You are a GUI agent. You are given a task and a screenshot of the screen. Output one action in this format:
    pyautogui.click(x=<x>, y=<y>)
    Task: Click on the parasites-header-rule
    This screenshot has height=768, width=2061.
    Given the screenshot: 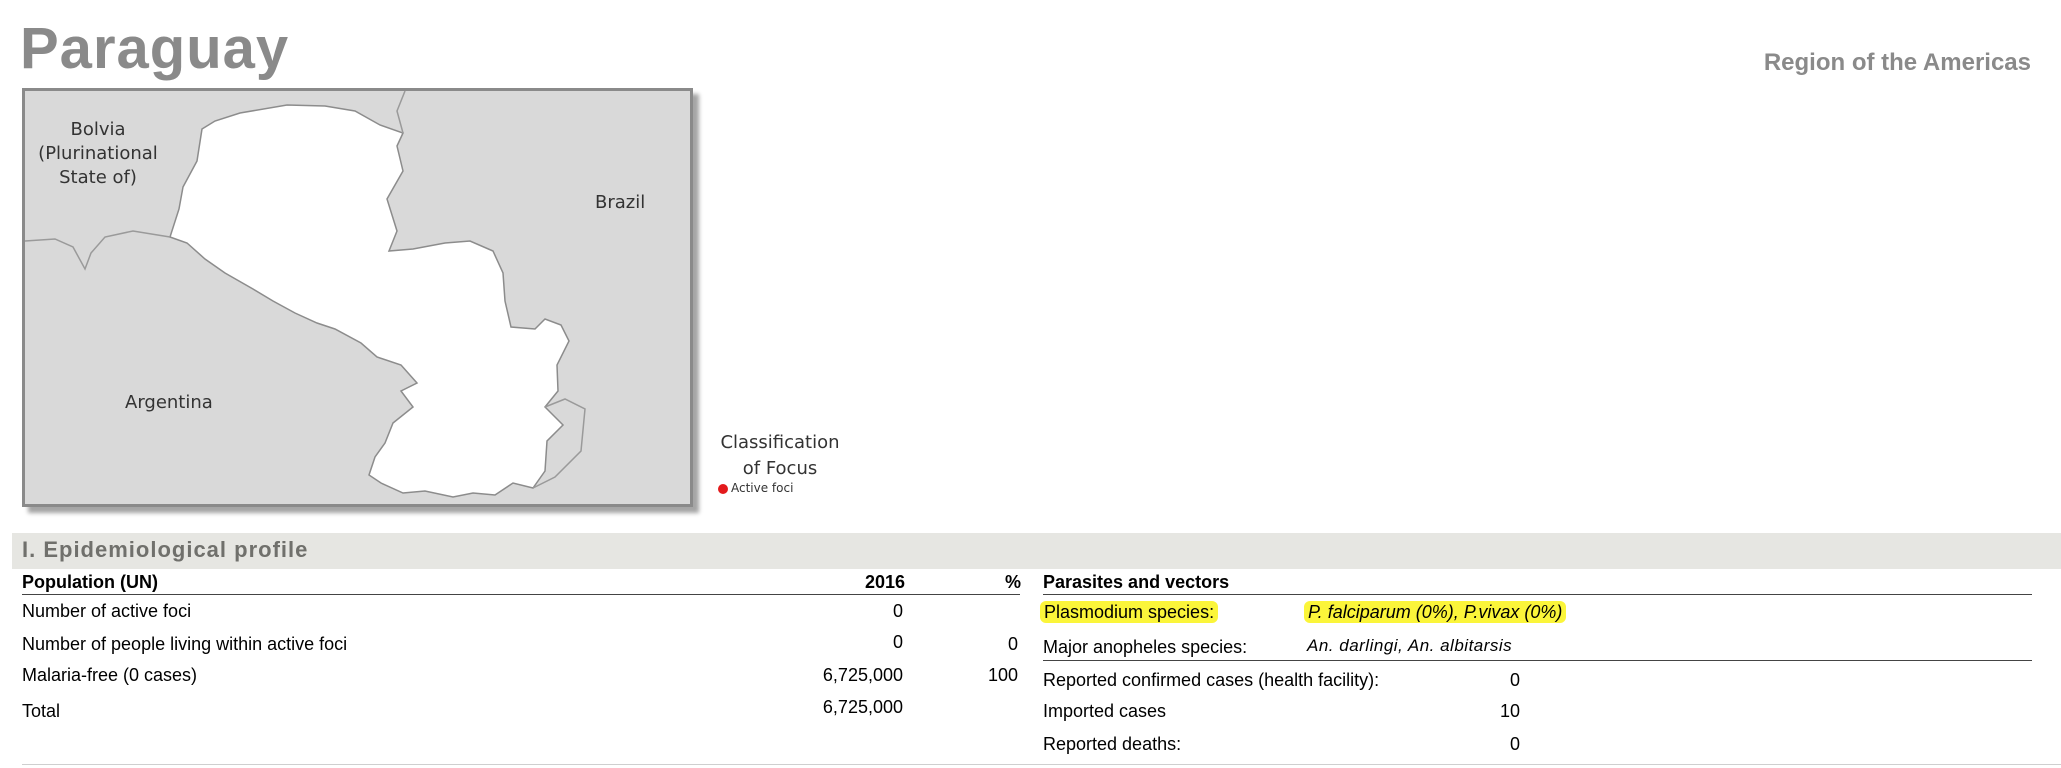 What is the action you would take?
    pyautogui.click(x=1537, y=594)
    